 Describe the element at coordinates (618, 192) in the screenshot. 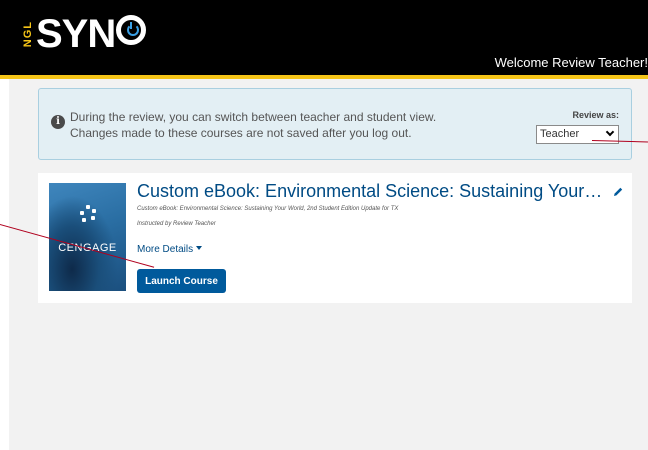

I see `pencil-icon` at that location.